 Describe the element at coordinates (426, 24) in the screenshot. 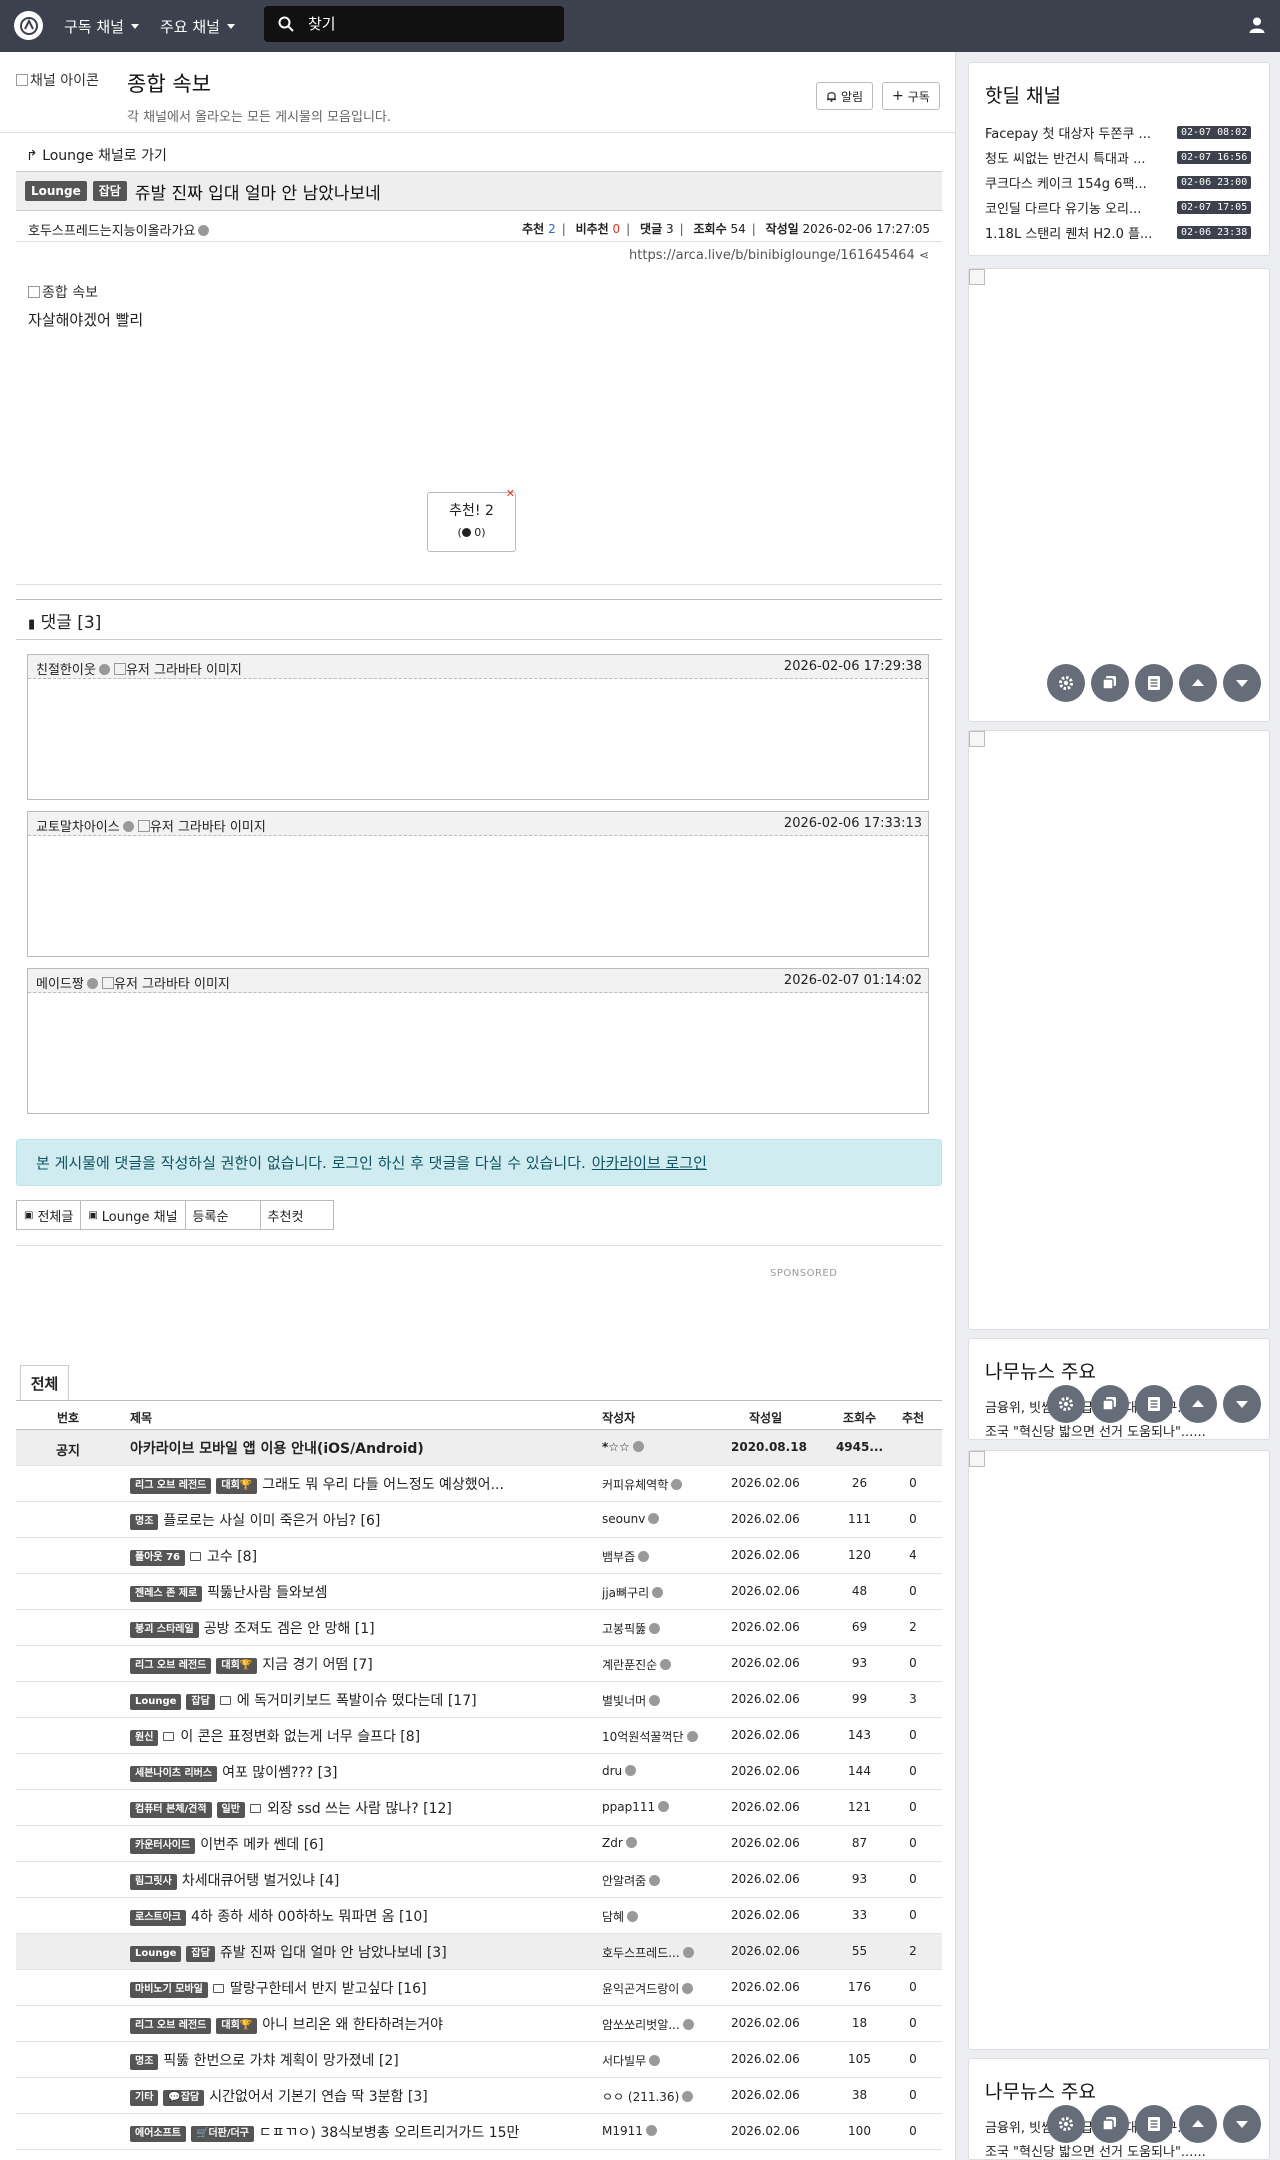

I see `search-input` at that location.